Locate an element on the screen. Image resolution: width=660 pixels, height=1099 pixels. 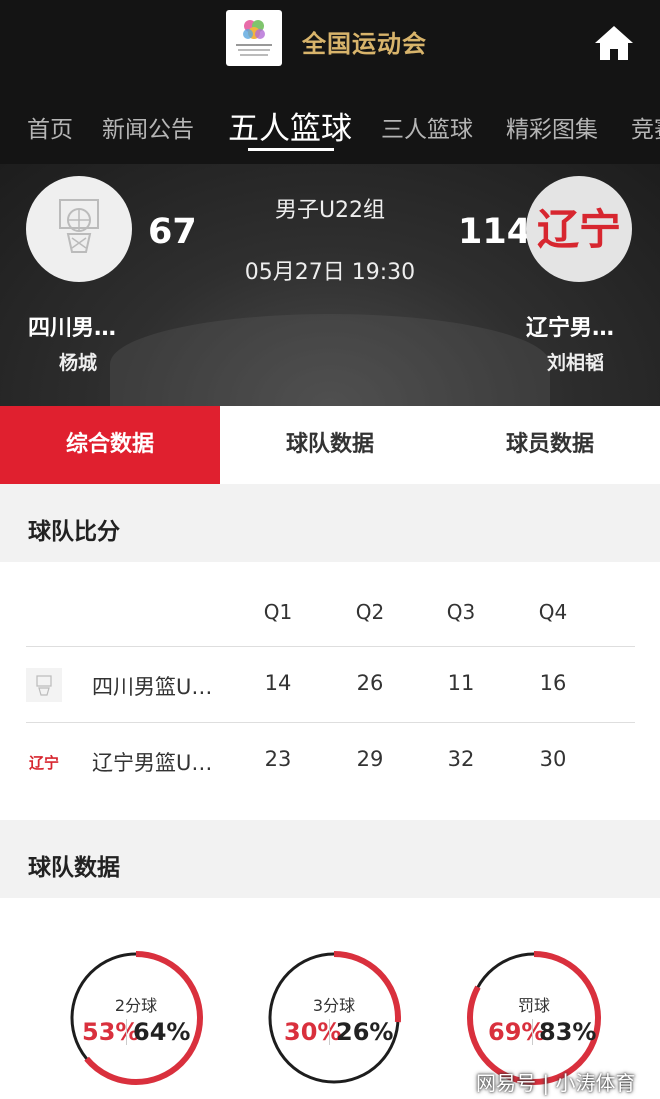
stat-label: 2分球 is located at coordinates (136, 1005).